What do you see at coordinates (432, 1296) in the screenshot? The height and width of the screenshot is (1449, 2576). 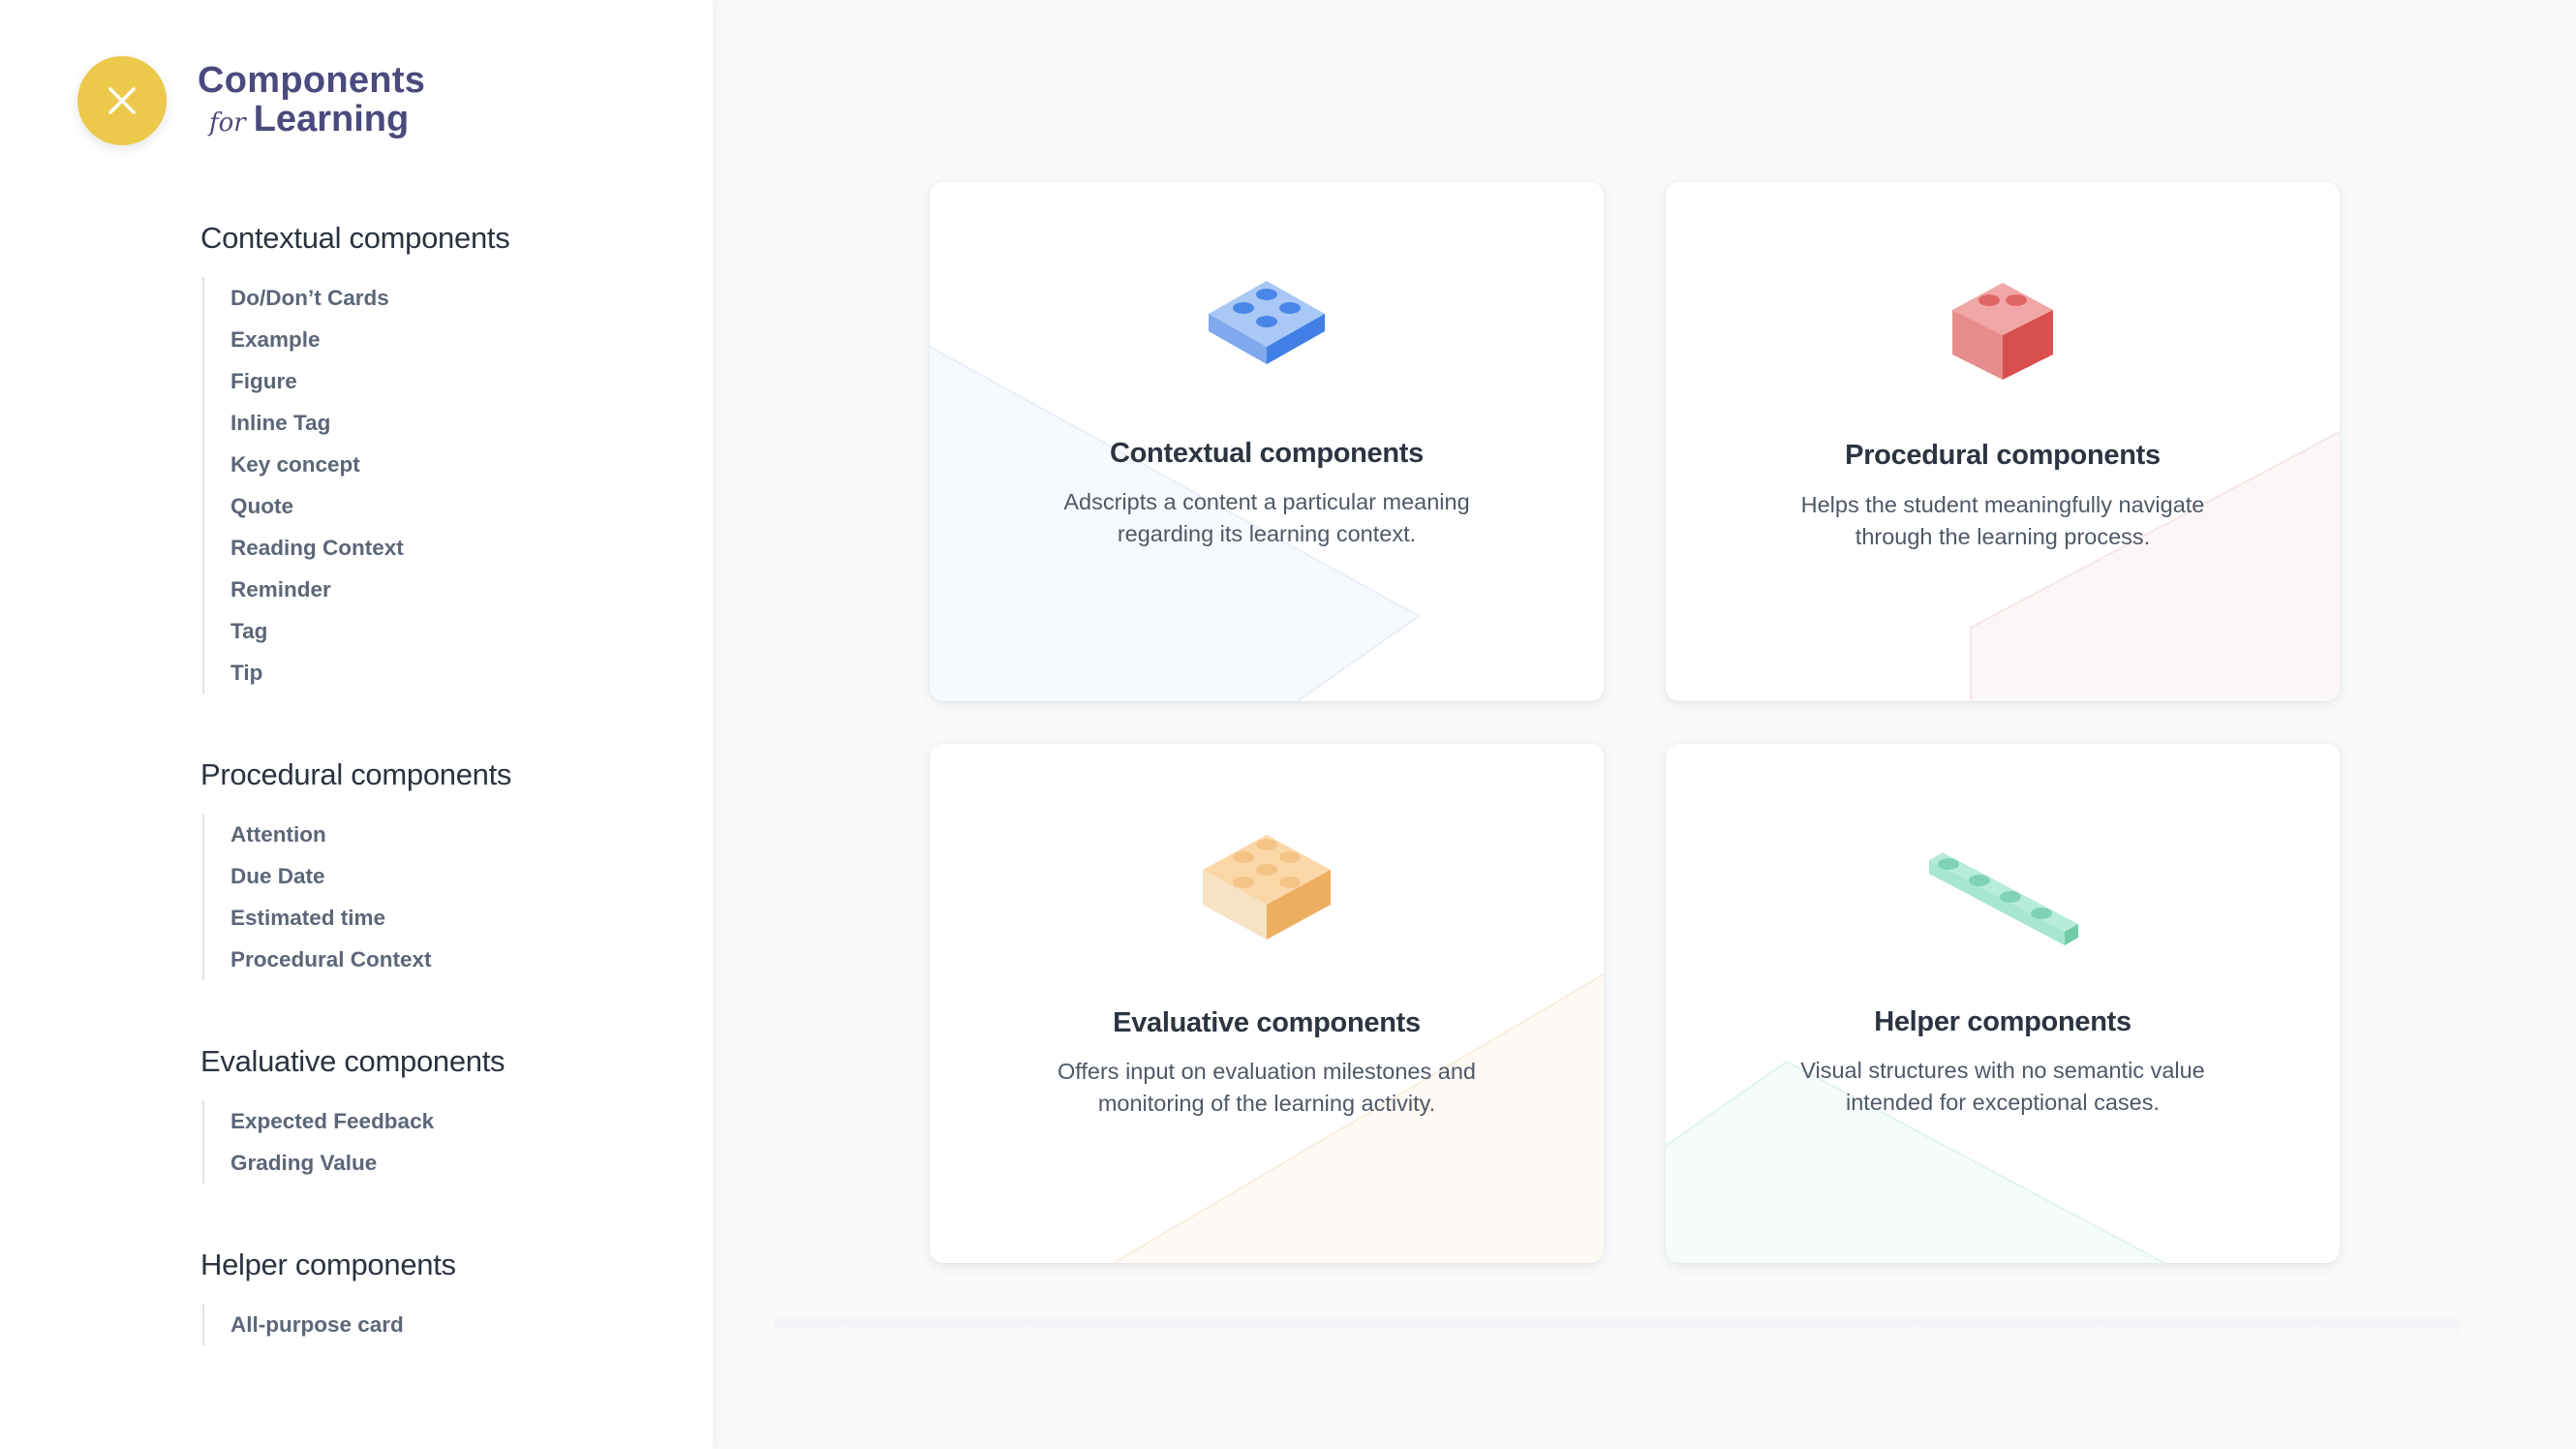 I see `nav-group-helper: Helper components All-purpose card` at bounding box center [432, 1296].